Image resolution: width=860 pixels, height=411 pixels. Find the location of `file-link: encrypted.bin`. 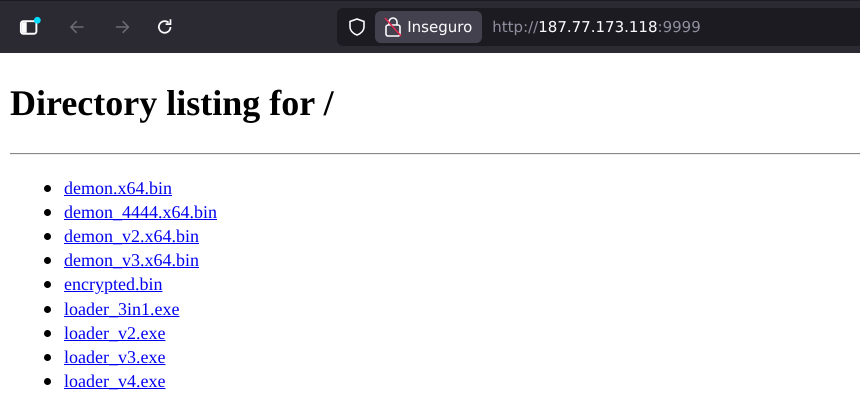

file-link: encrypted.bin is located at coordinates (113, 285).